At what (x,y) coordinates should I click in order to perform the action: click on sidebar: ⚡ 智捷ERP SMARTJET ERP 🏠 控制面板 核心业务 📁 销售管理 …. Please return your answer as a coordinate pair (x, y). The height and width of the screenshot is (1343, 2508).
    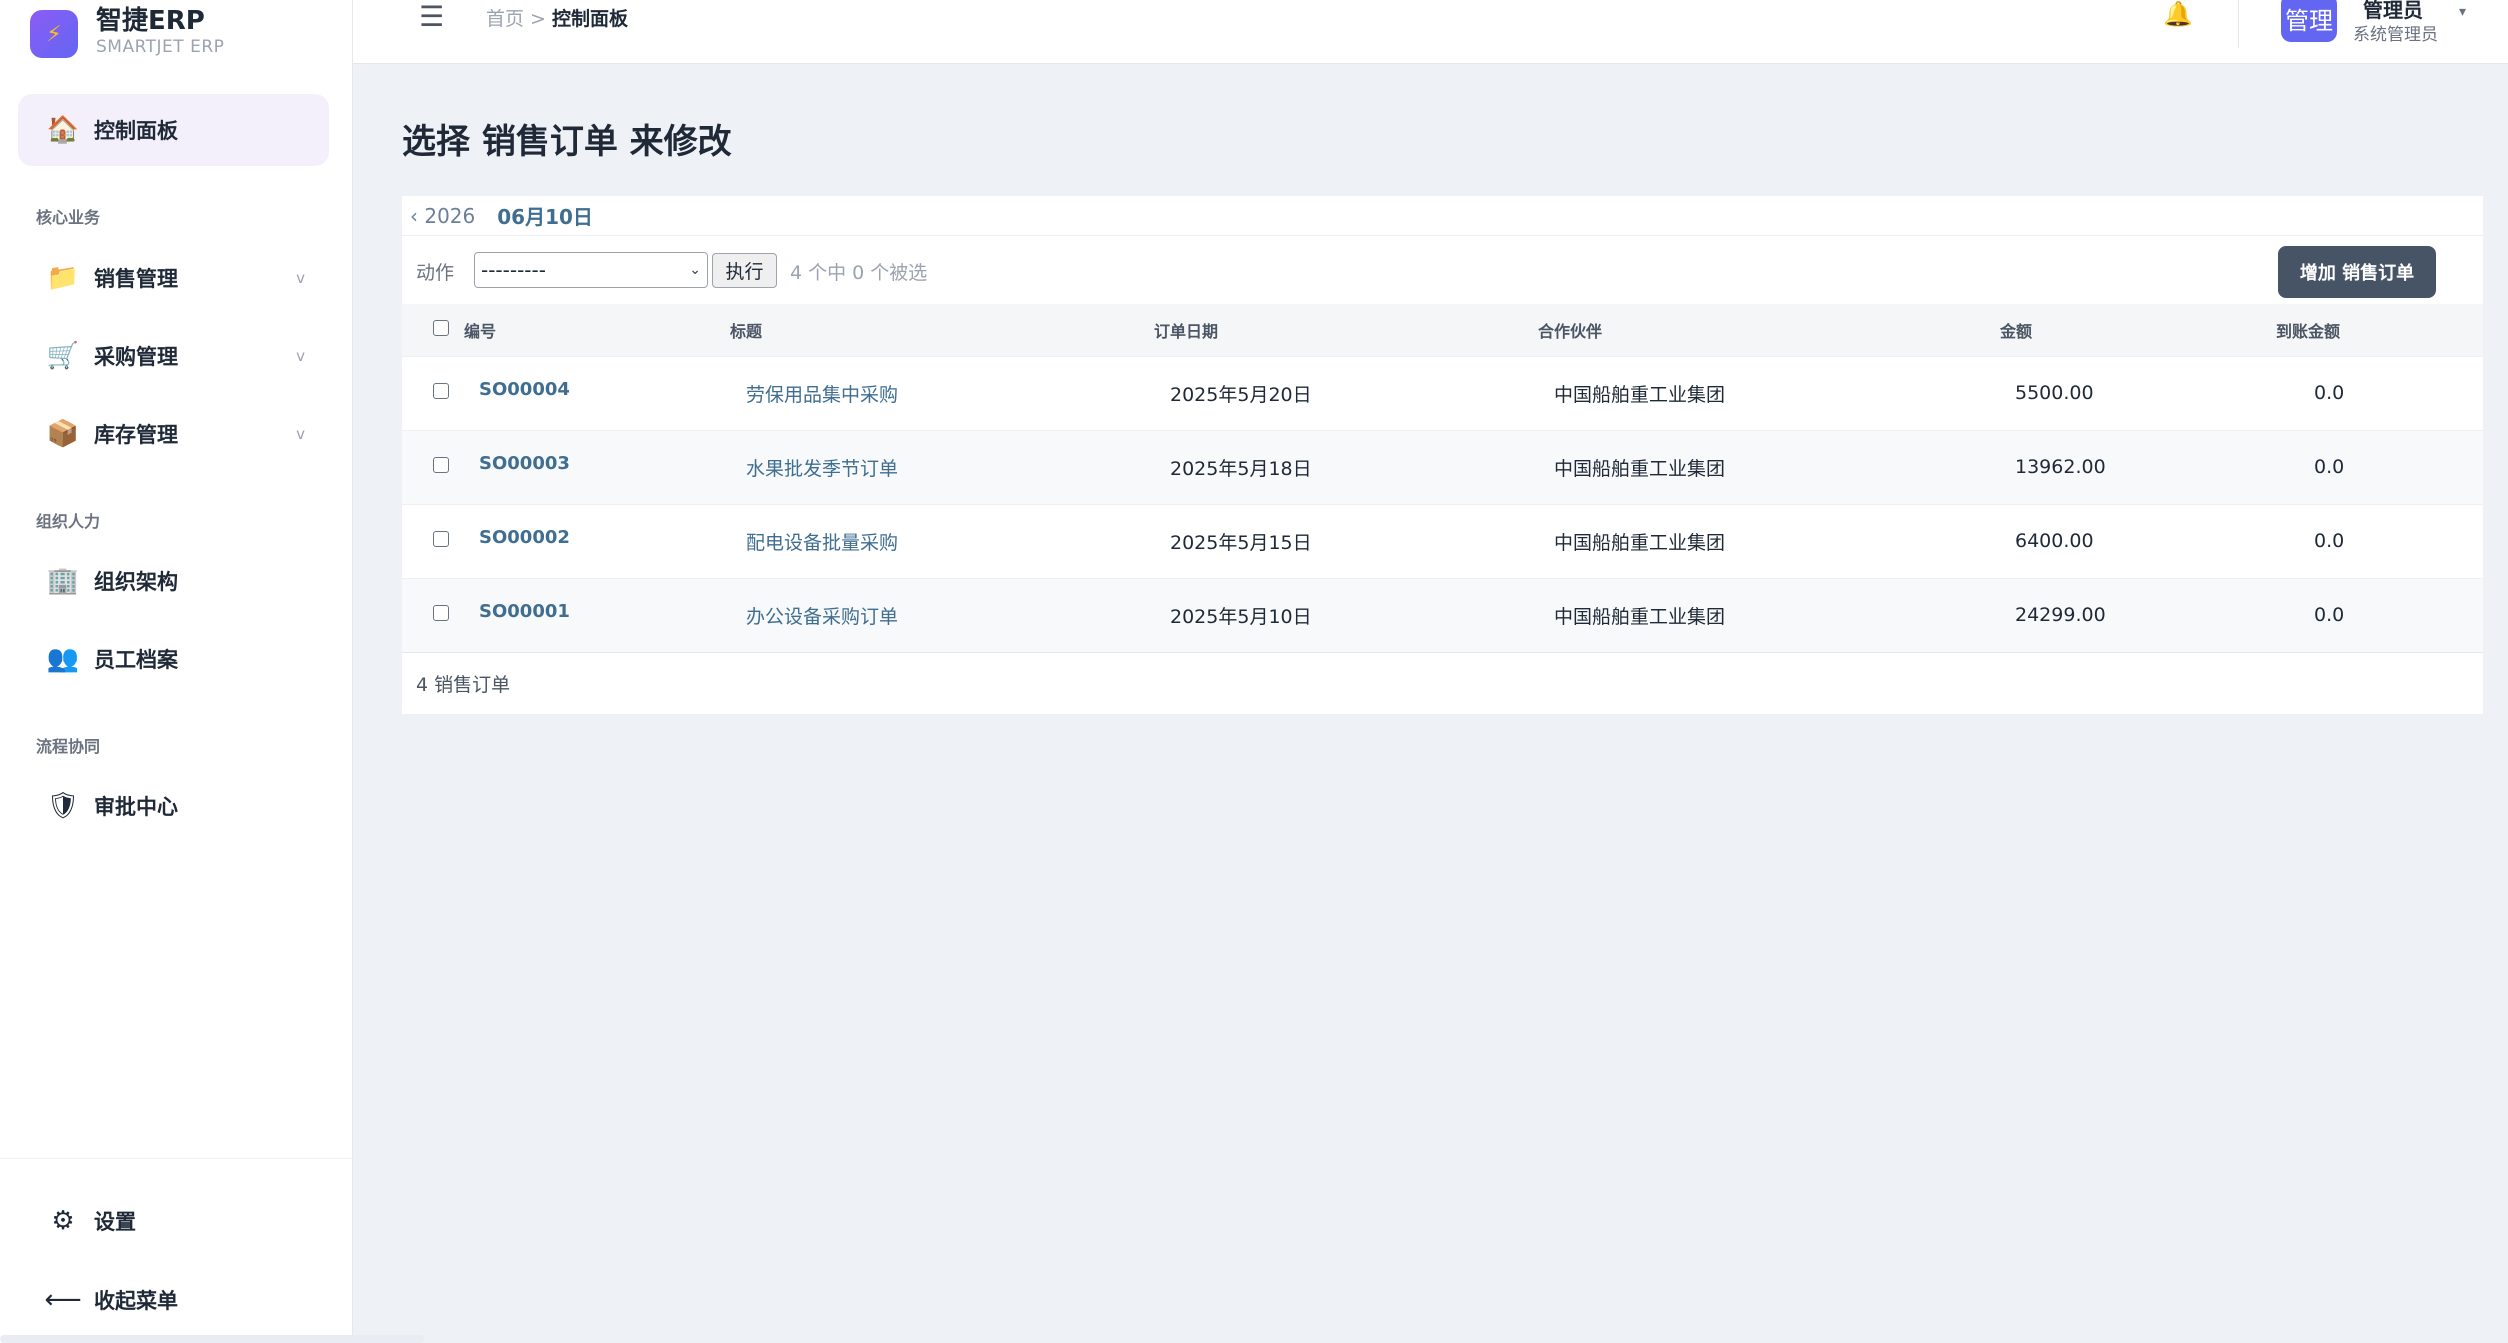
    Looking at the image, I should click on (176, 671).